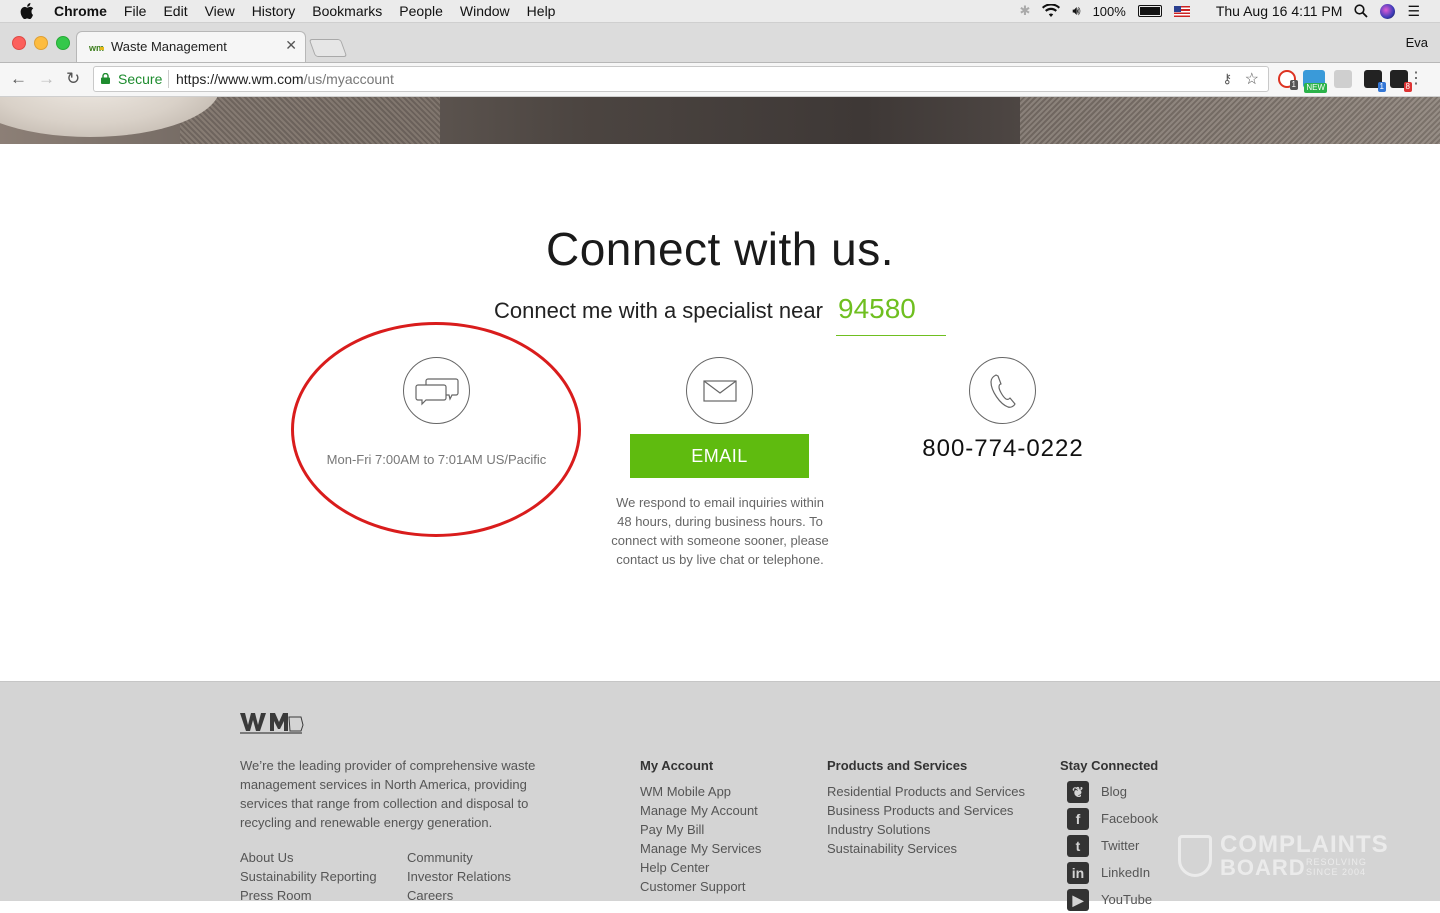 This screenshot has width=1440, height=913. Describe the element at coordinates (46, 79) in the screenshot. I see `forward-arrow-icon: →` at that location.